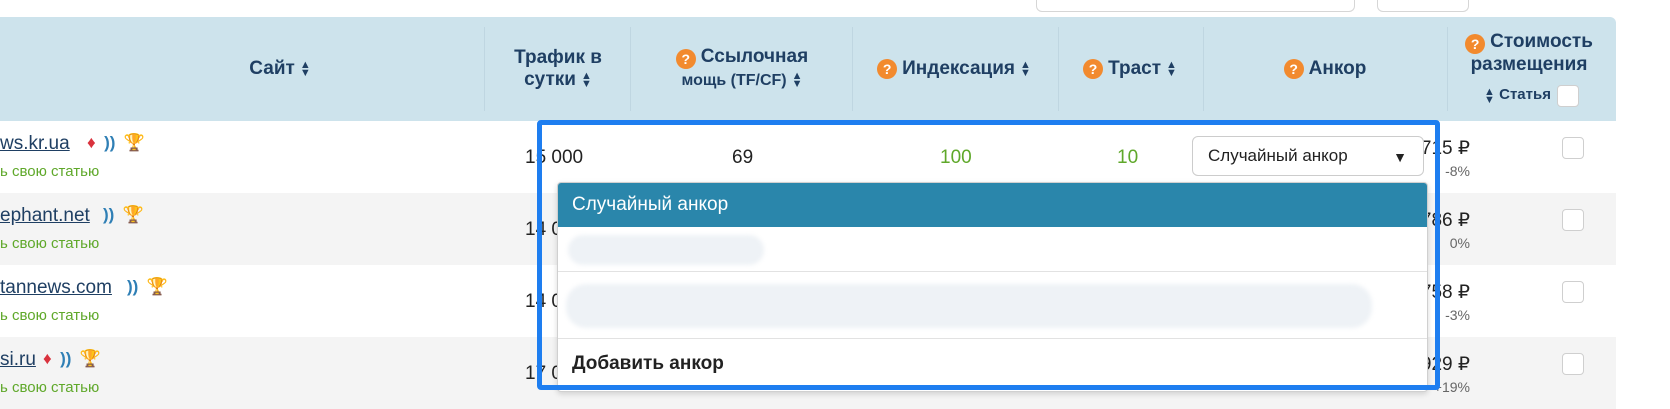 This screenshot has width=1670, height=409. I want to click on header-link-line2: мощь (TF/CF), so click(734, 80).